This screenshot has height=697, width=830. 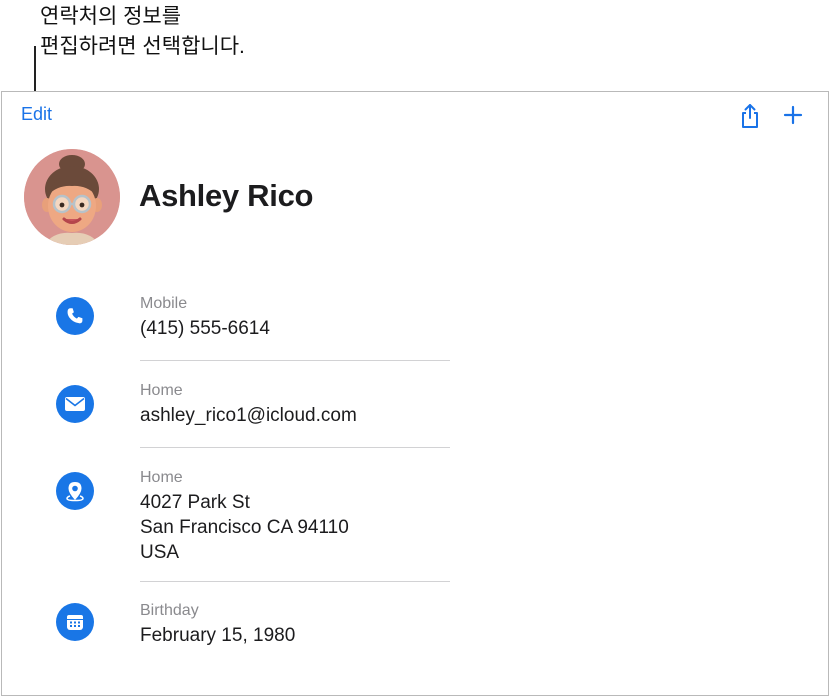 I want to click on avatar, so click(x=72, y=197).